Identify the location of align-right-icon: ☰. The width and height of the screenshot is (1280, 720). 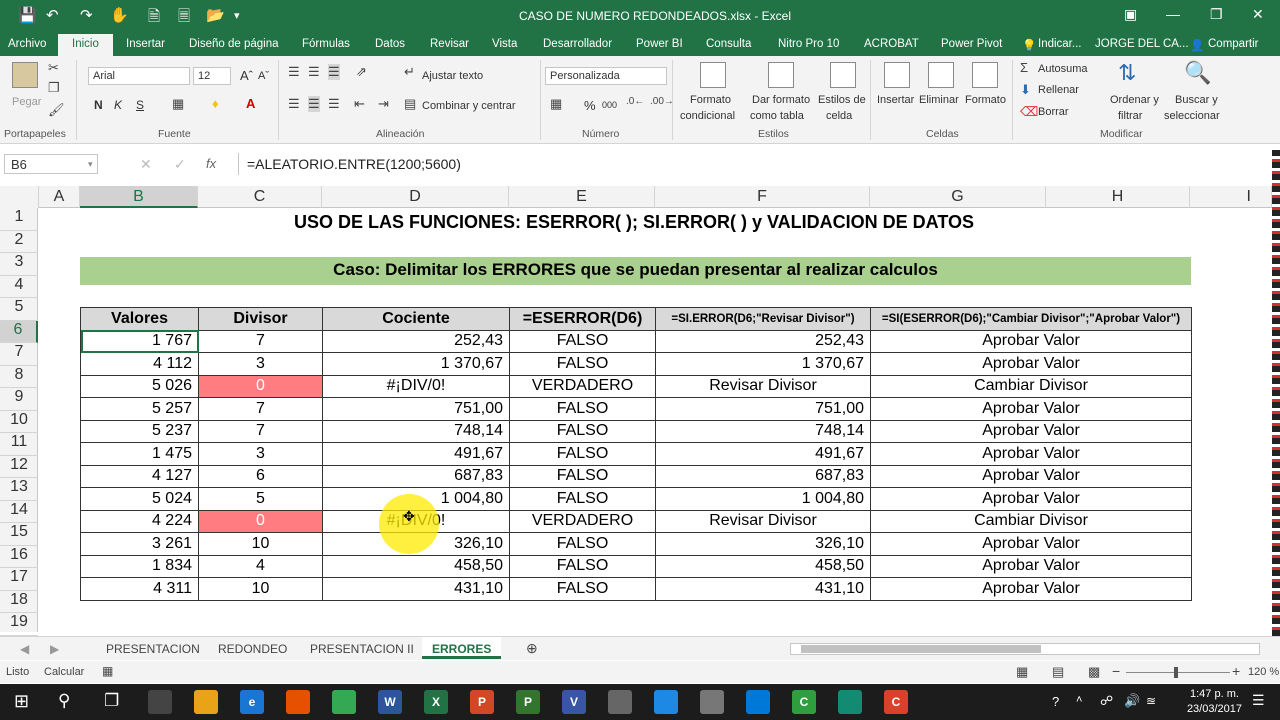
(334, 104).